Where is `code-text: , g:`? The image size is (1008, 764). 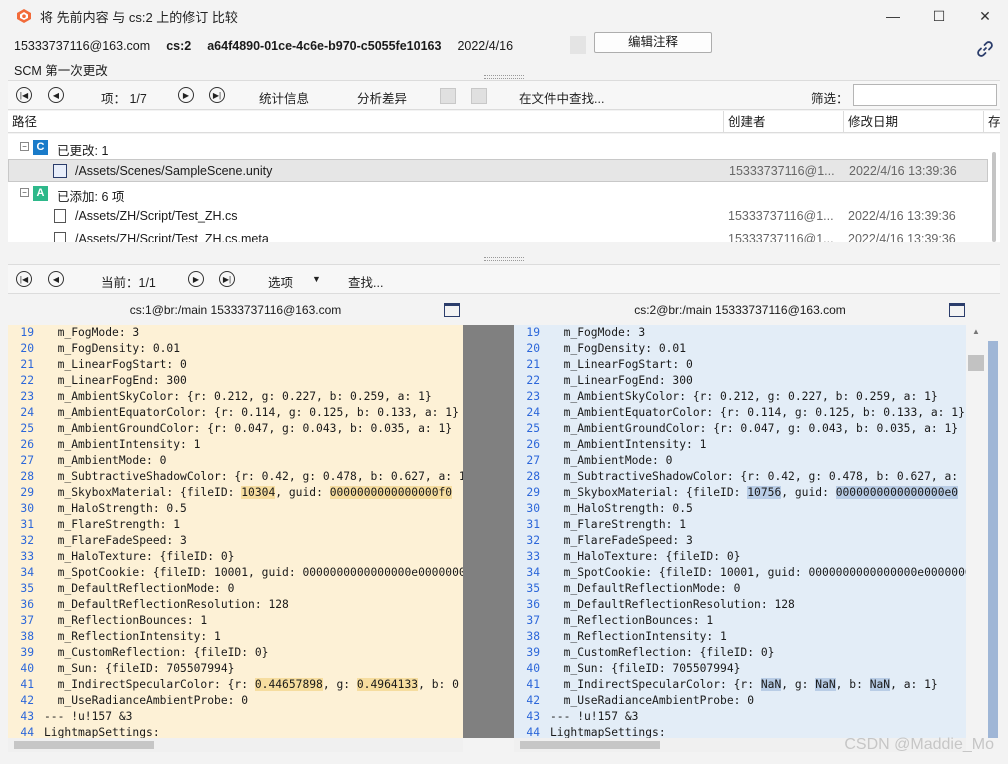 code-text: , g: is located at coordinates (339, 684).